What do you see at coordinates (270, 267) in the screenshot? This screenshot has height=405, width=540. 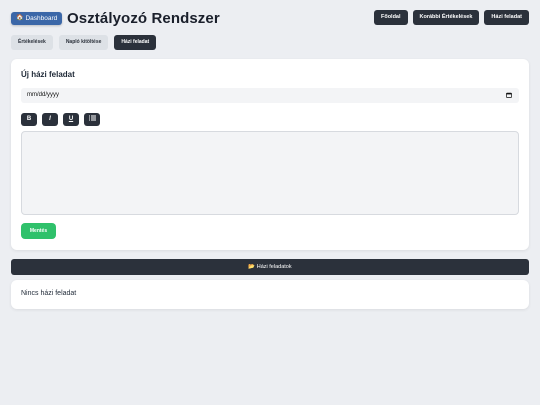 I see `homework-list-header: 📂 Házi feladatok` at bounding box center [270, 267].